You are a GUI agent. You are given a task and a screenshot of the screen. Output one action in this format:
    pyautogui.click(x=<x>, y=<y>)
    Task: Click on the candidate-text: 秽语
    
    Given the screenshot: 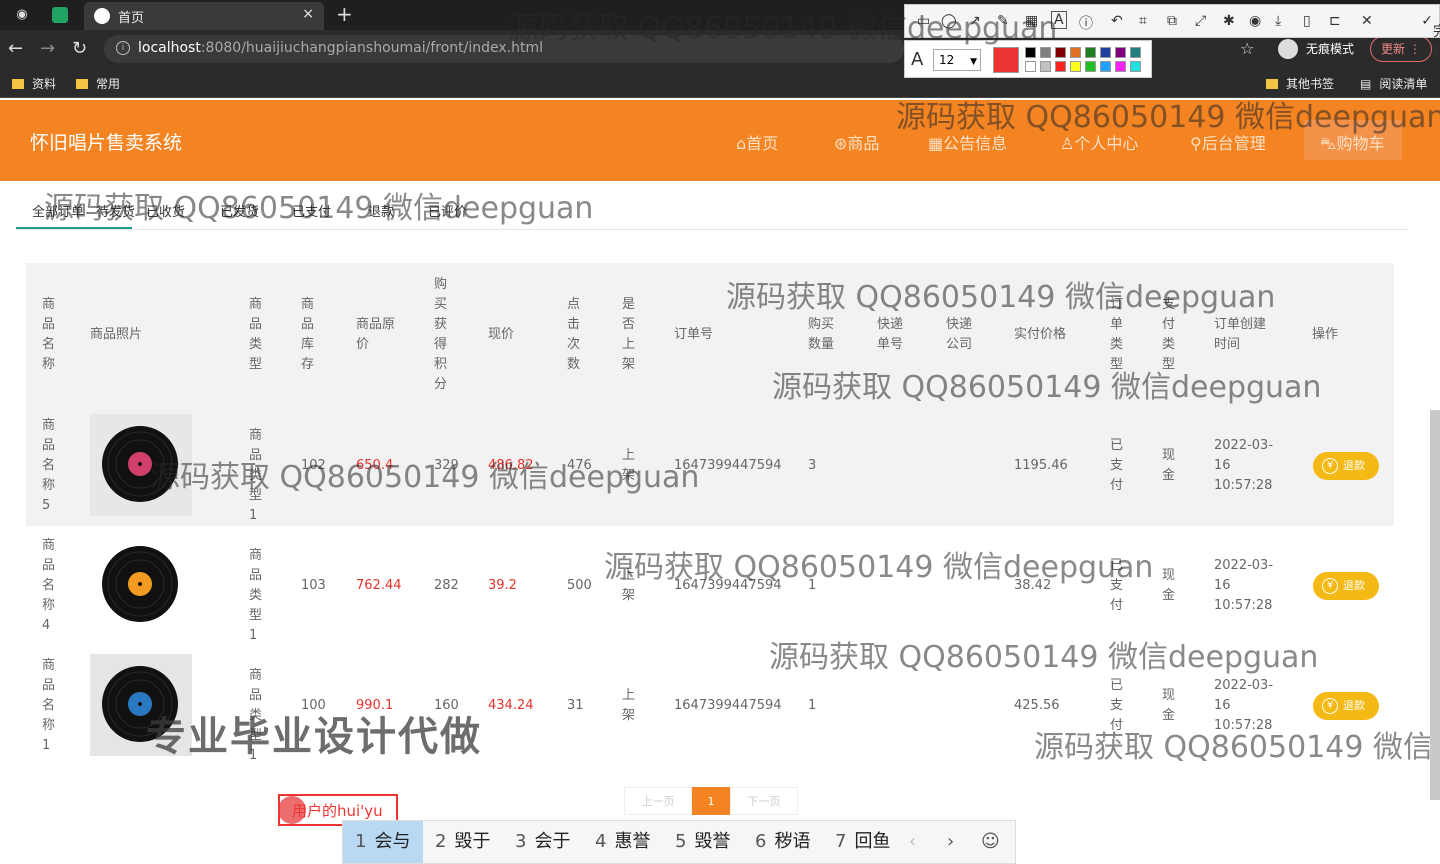 What is the action you would take?
    pyautogui.click(x=792, y=841)
    